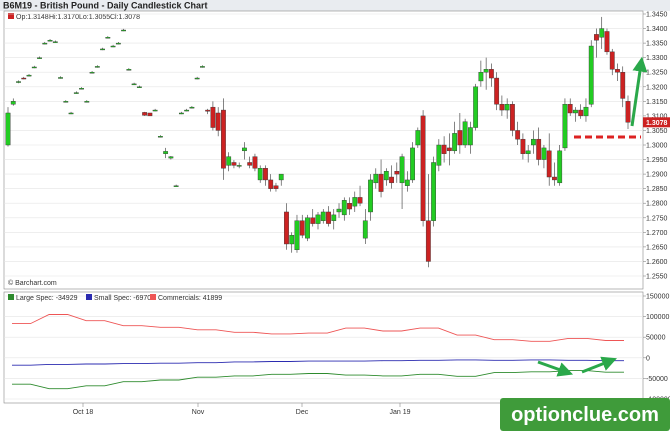 This screenshot has height=431, width=670. I want to click on price-tick-label: 1.3200, so click(657, 87).